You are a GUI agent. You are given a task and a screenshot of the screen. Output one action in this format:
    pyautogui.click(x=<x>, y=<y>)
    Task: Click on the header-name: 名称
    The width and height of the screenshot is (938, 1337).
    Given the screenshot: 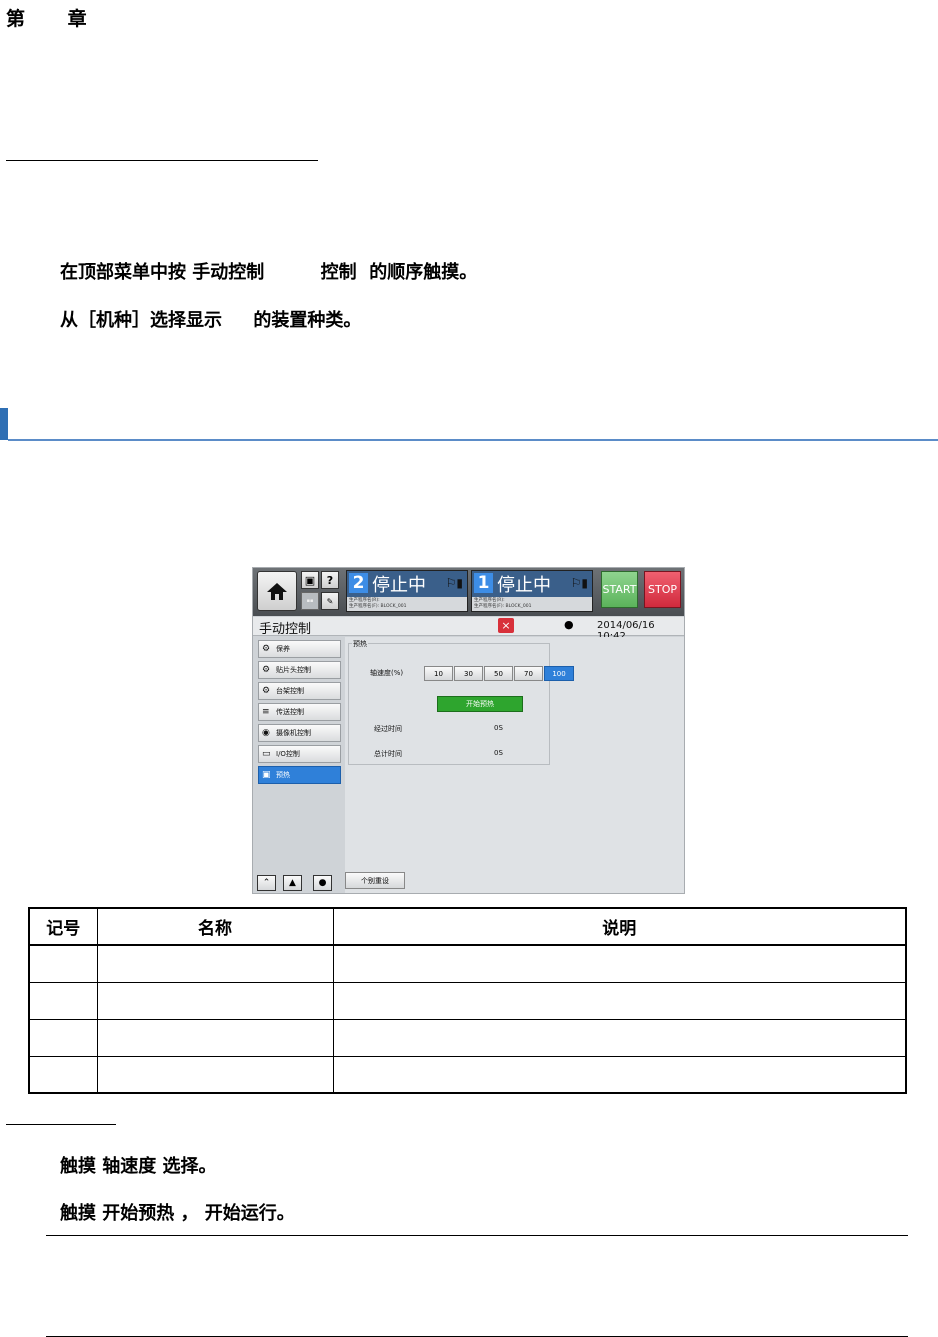 What is the action you would take?
    pyautogui.click(x=215, y=926)
    